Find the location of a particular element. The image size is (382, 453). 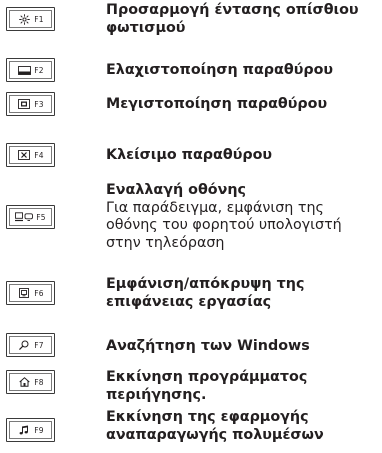

key-label: F6 is located at coordinates (39, 293).